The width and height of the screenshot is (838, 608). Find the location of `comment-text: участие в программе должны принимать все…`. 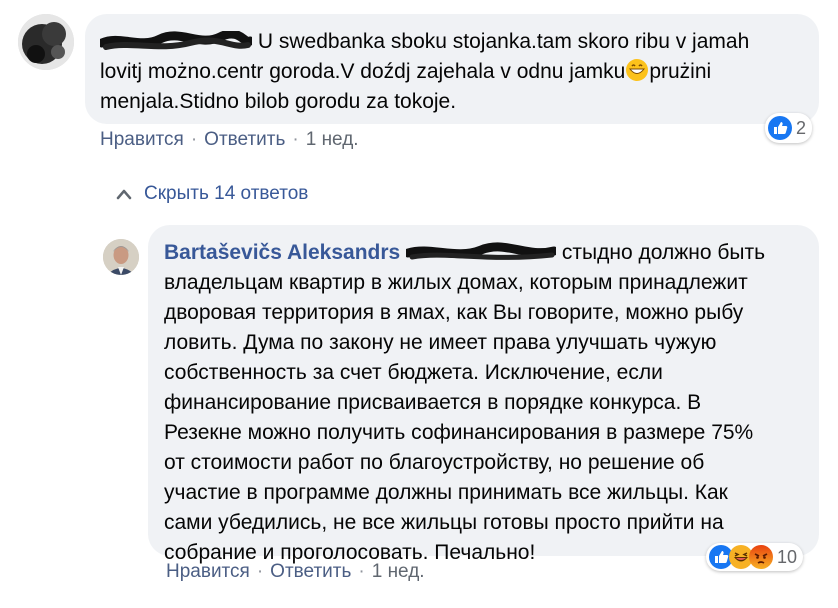

comment-text: участие в программе должны принимать все… is located at coordinates (446, 492).